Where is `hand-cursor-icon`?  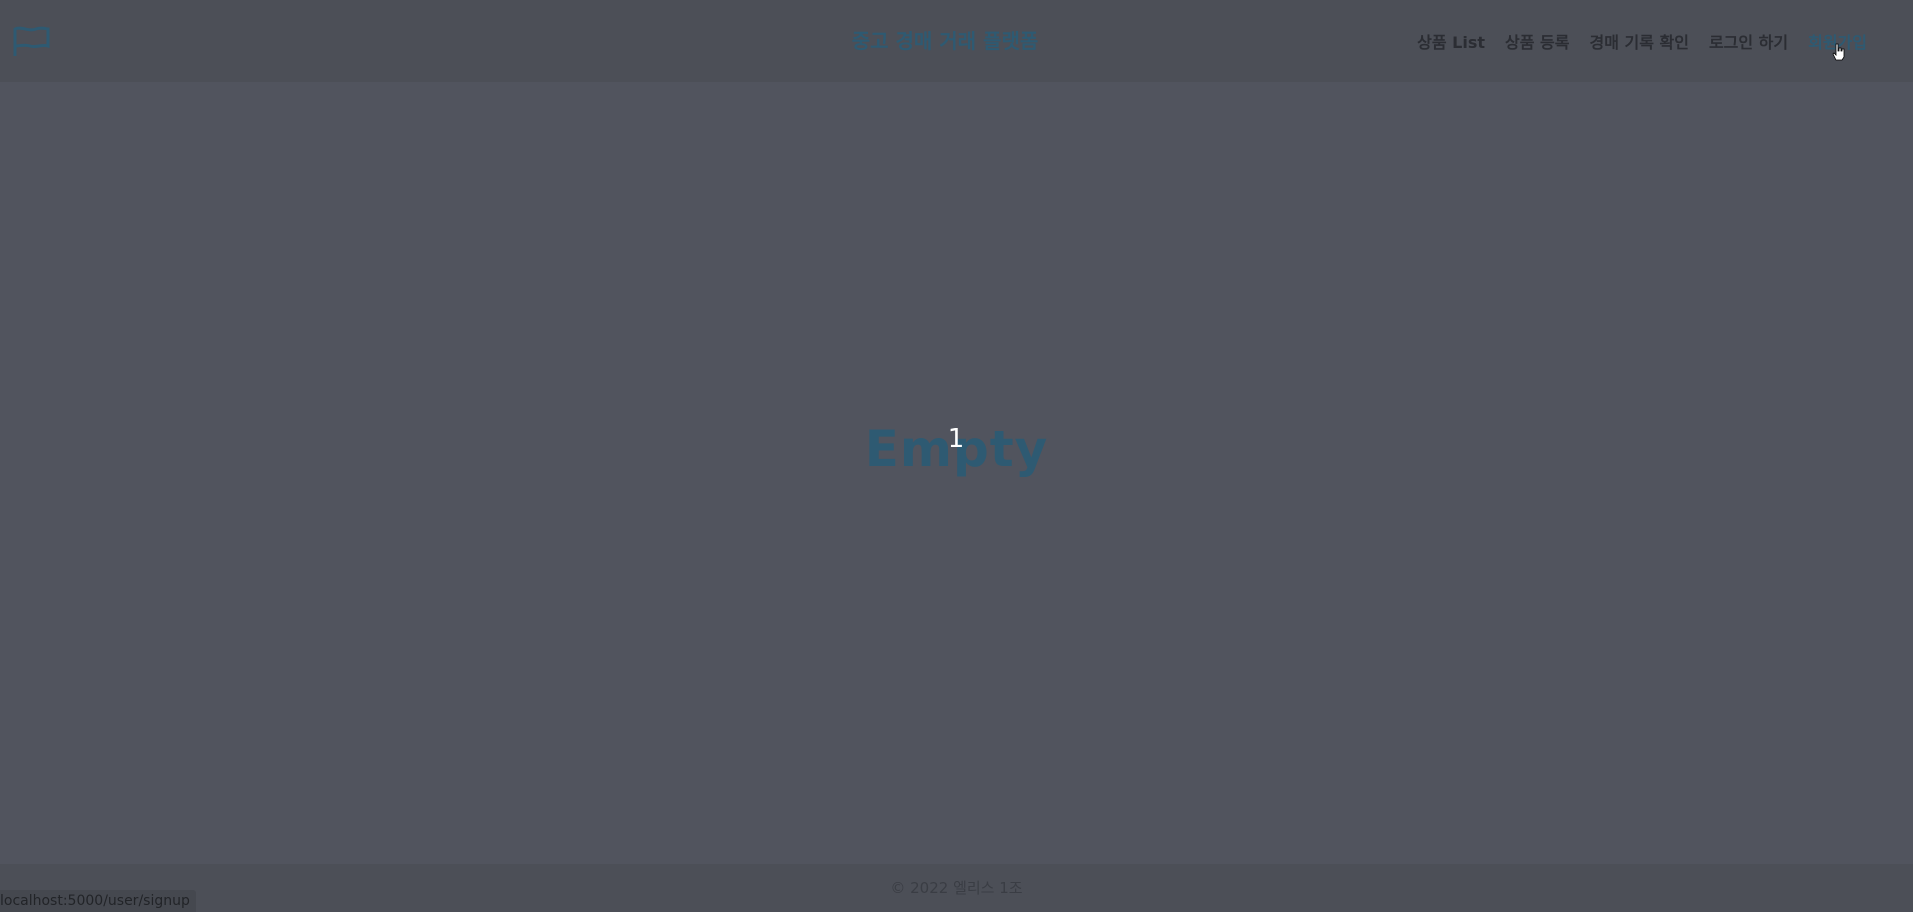
hand-cursor-icon is located at coordinates (1838, 52).